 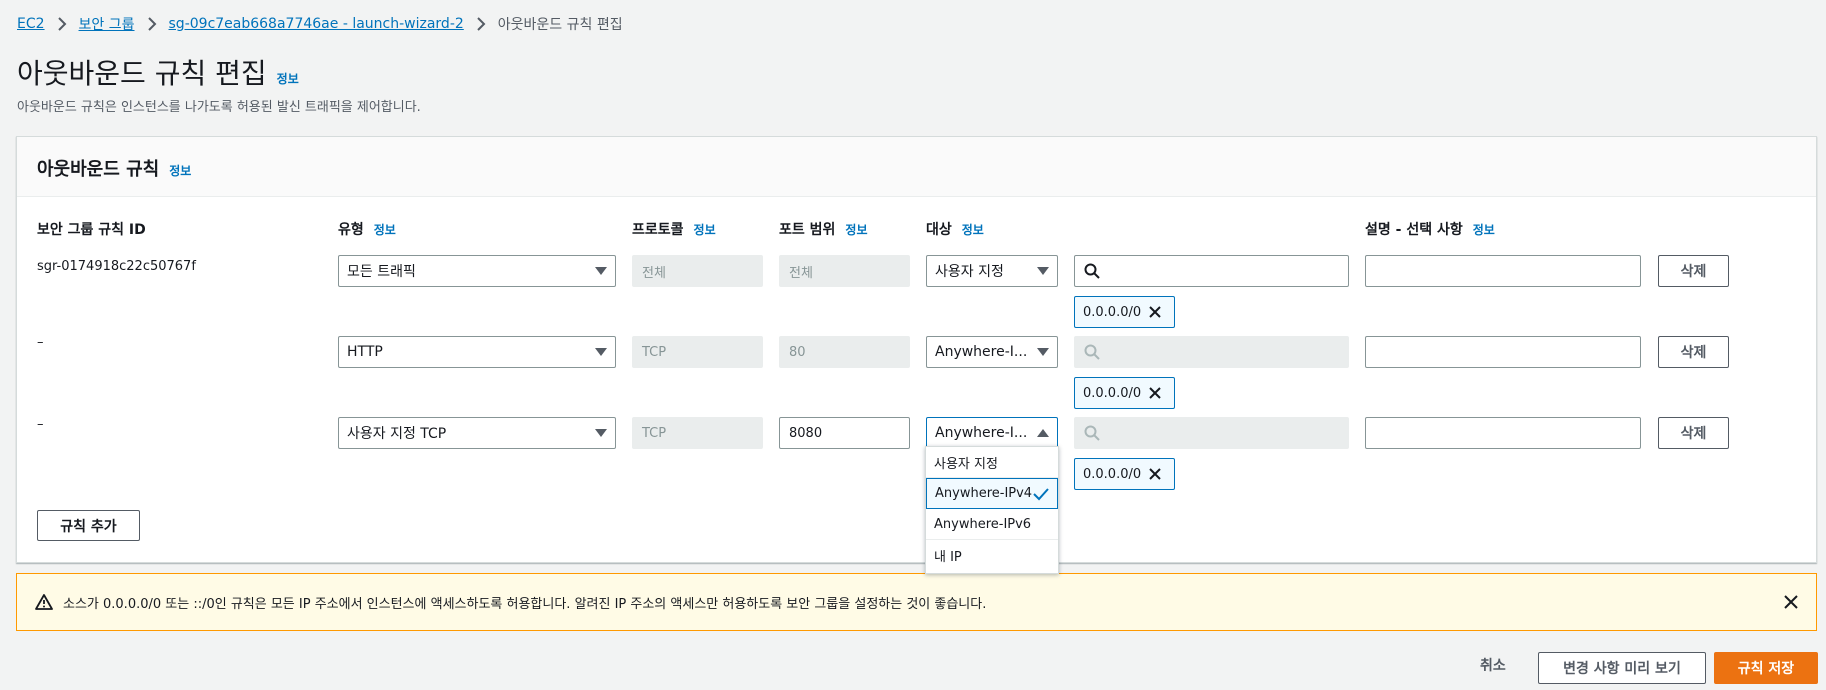 I want to click on column-header-protocol: 프로토콜 정보, so click(x=674, y=229).